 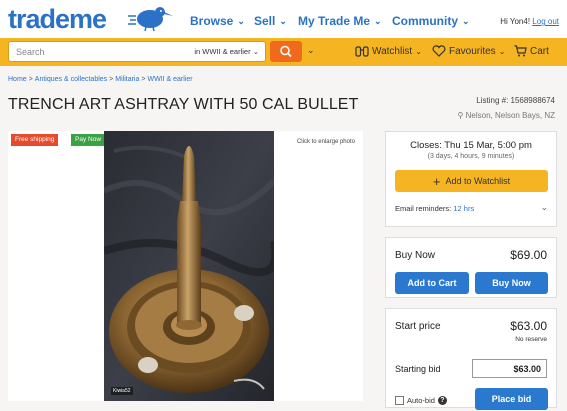 What do you see at coordinates (71, 79) in the screenshot?
I see `breadcrumb-antiques: Antiques & collectables` at bounding box center [71, 79].